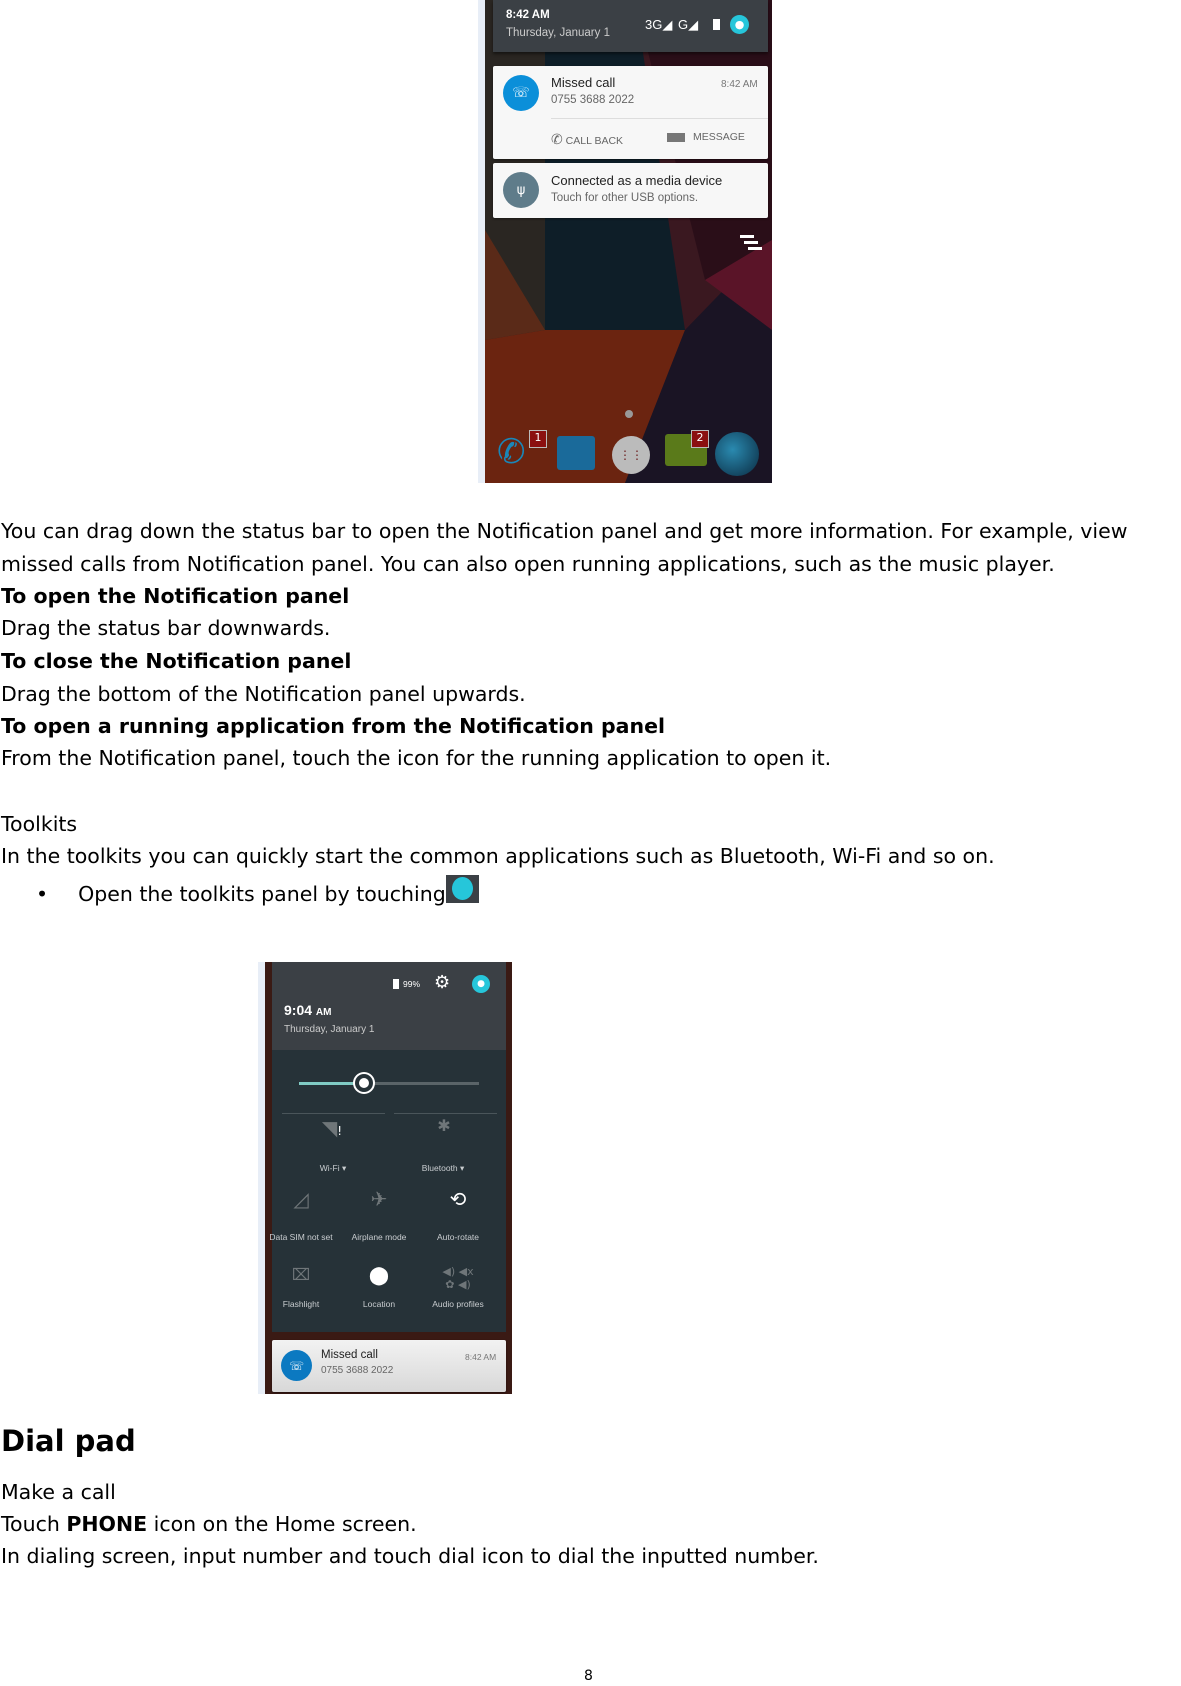  Describe the element at coordinates (323, 1012) in the screenshot. I see `qs-time-ampm: AM` at that location.